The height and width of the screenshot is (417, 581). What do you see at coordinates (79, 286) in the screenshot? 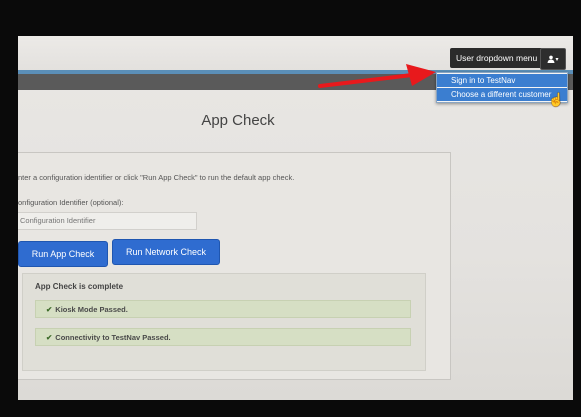
I see `results-title: App Check is complete` at bounding box center [79, 286].